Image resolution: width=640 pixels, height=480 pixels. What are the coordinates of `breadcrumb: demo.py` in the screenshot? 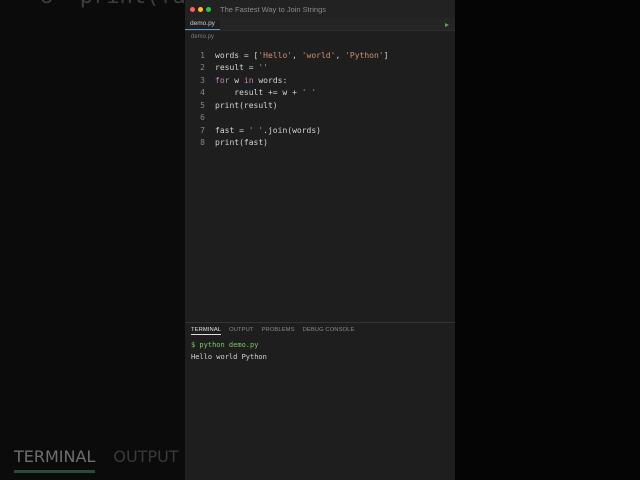 It's located at (320, 37).